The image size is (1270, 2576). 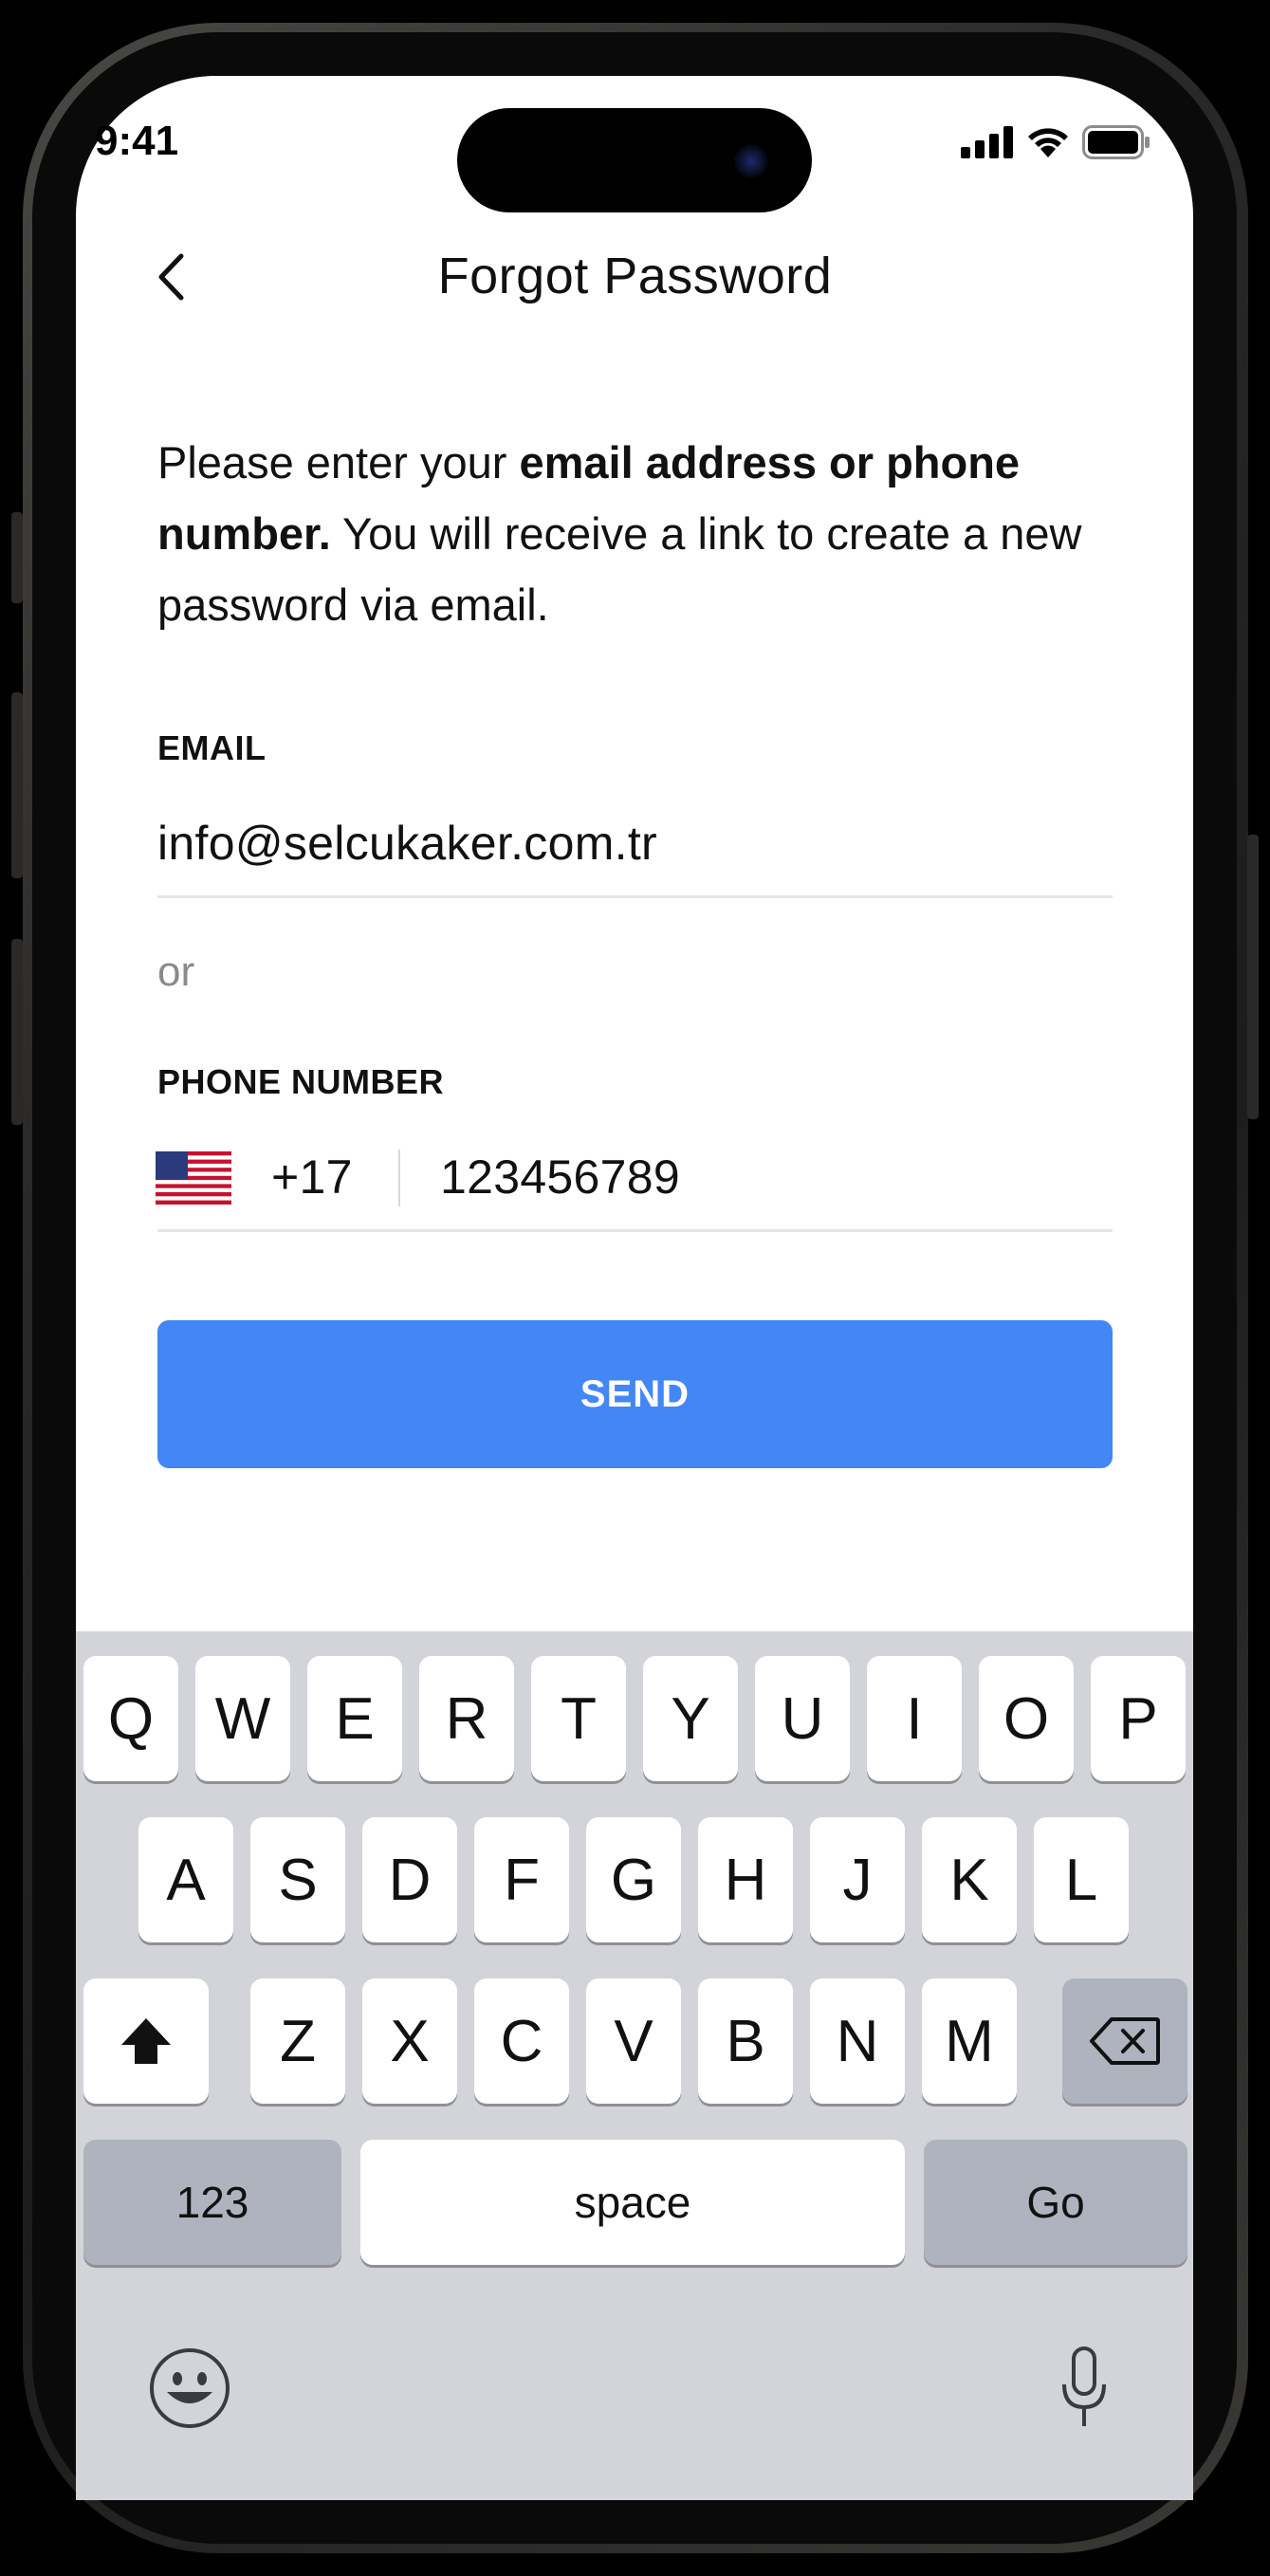 I want to click on key-x: X, so click(x=409, y=2041).